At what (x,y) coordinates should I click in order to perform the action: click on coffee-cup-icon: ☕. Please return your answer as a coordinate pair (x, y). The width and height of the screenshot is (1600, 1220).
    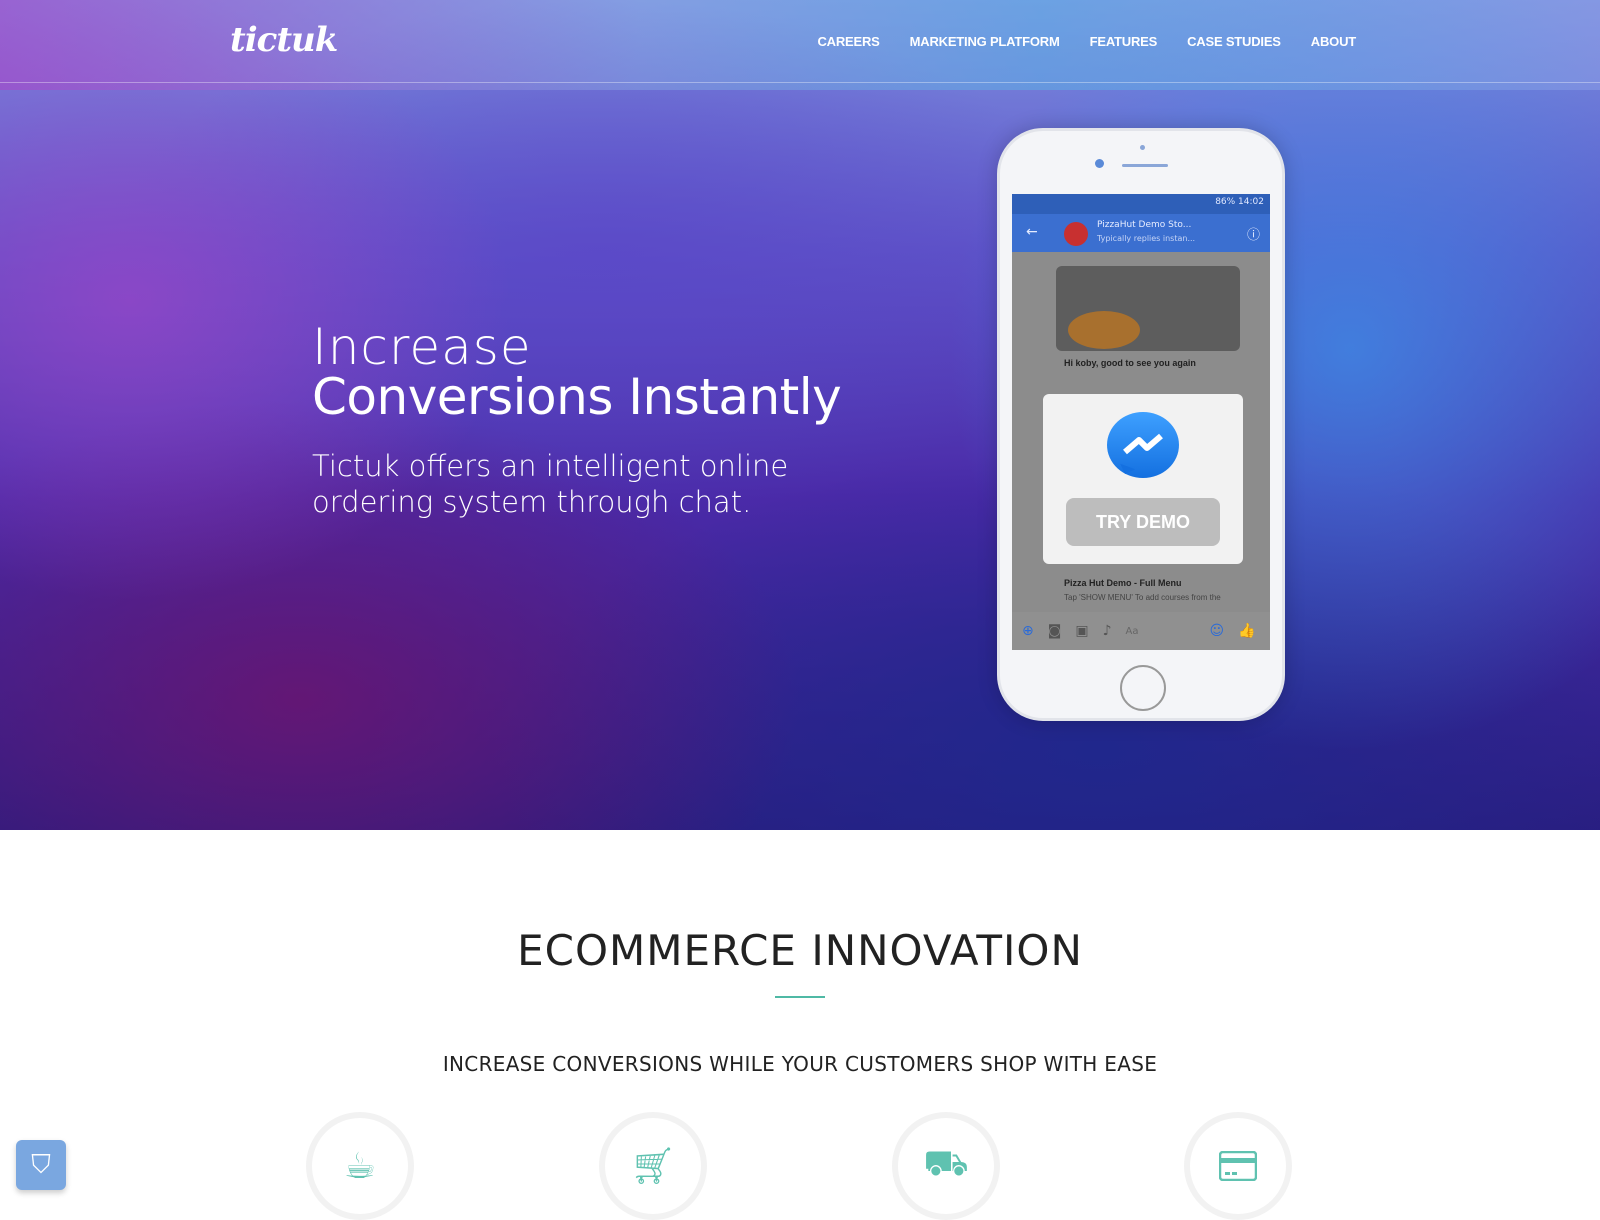
    Looking at the image, I should click on (360, 1166).